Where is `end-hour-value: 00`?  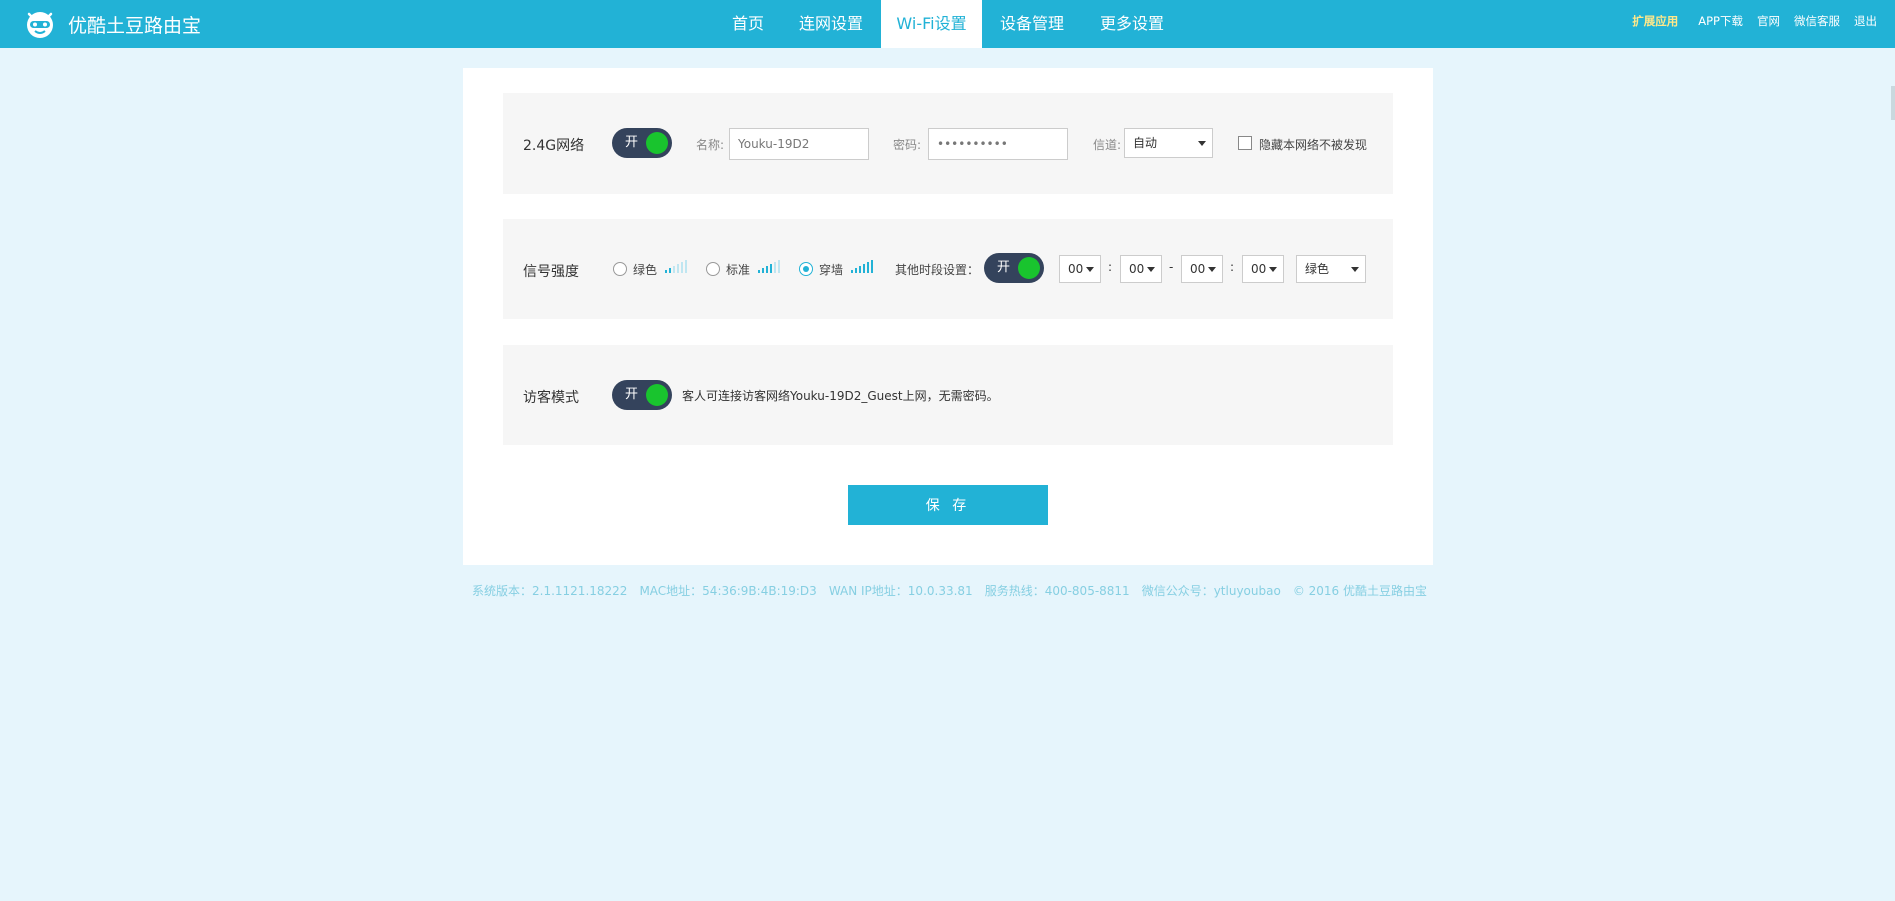 end-hour-value: 00 is located at coordinates (1198, 269).